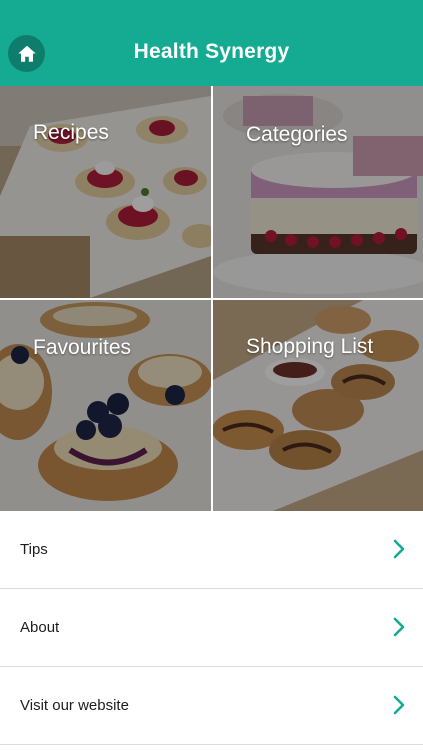 Image resolution: width=423 pixels, height=750 pixels. I want to click on favourites-overlay, so click(105, 405).